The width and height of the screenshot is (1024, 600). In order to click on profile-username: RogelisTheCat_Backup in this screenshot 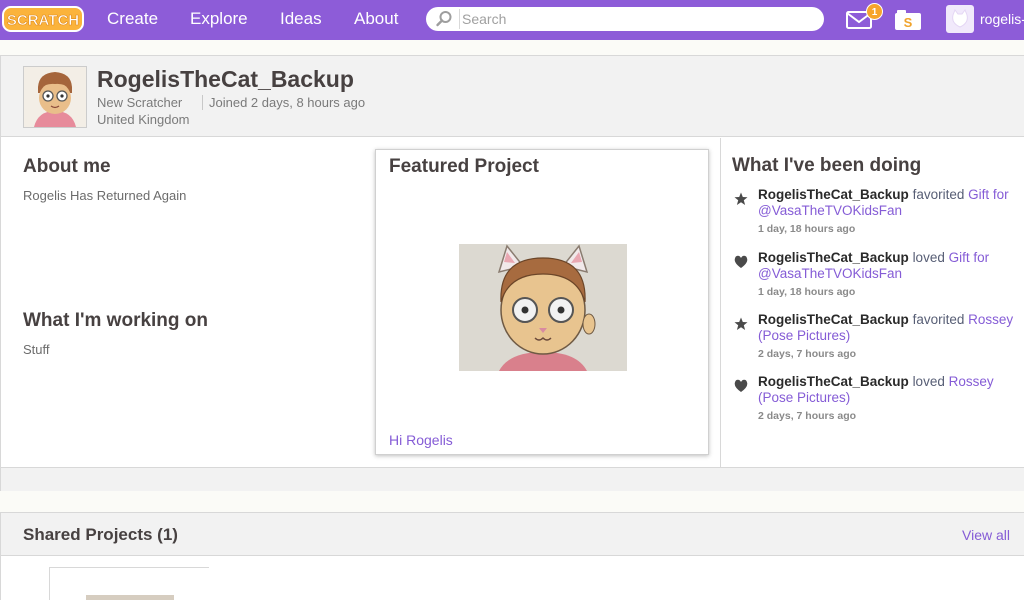, I will do `click(225, 79)`.